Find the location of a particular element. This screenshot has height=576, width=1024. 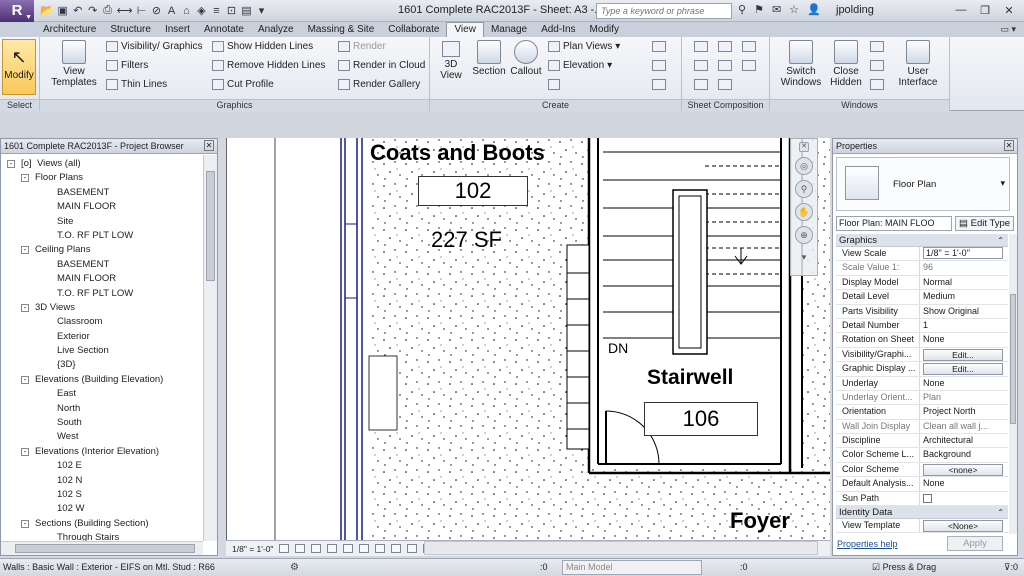

schedules-icon is located at coordinates (659, 65).